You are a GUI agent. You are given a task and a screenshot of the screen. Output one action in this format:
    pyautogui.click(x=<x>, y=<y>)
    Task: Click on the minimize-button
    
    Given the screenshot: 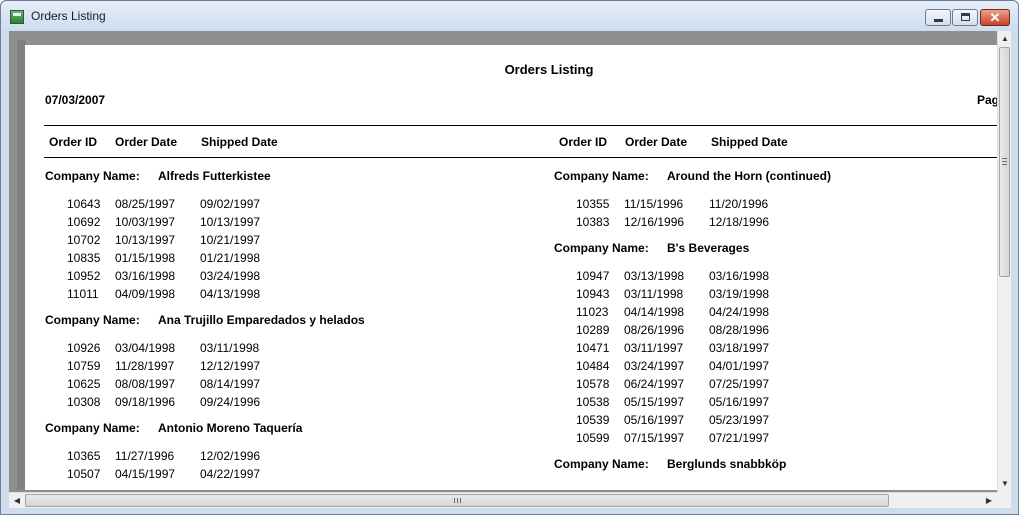 What is the action you would take?
    pyautogui.click(x=938, y=17)
    